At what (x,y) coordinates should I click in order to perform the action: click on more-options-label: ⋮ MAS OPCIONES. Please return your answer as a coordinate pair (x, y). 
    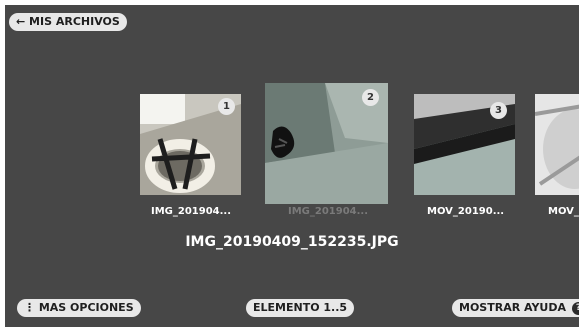
    Looking at the image, I should click on (79, 307).